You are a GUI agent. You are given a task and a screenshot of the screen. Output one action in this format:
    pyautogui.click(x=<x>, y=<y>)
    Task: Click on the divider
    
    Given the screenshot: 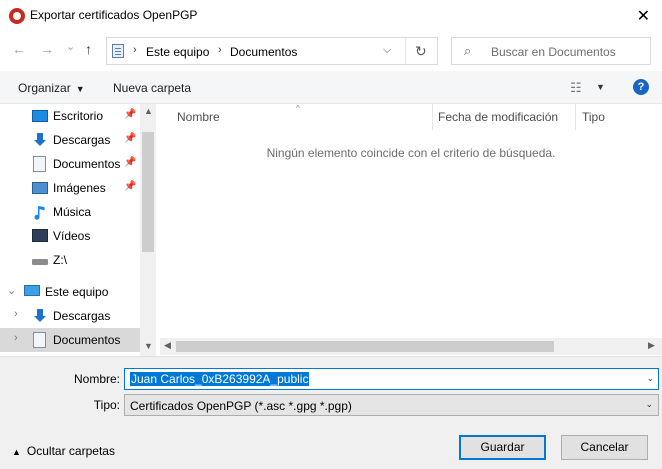 What is the action you would take?
    pyautogui.click(x=405, y=51)
    